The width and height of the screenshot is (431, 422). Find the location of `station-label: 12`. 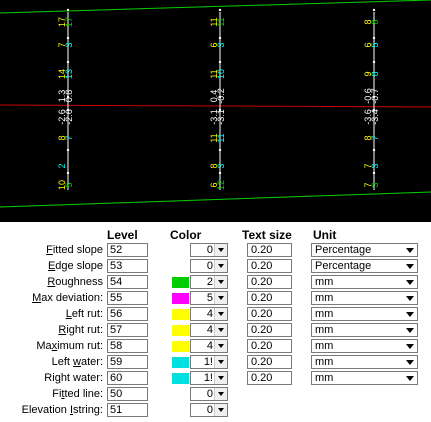

station-label: 12 is located at coordinates (221, 185).